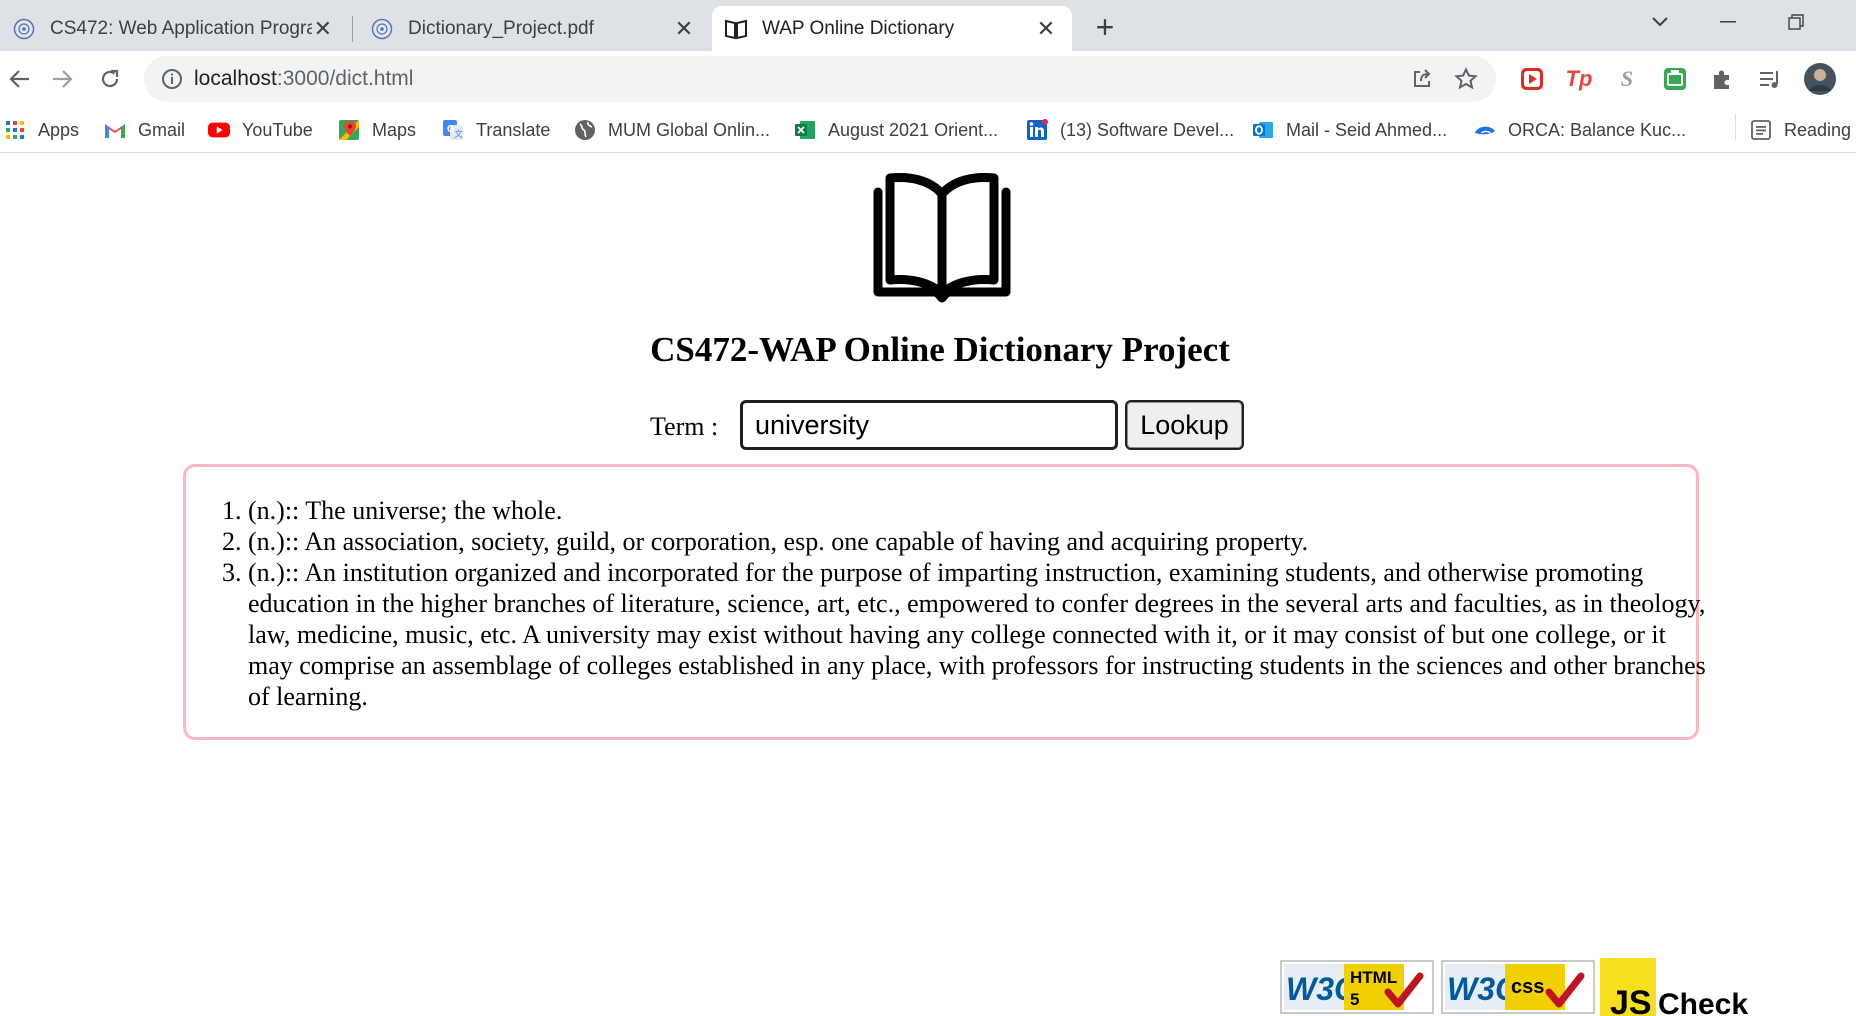 The image size is (1856, 1016). Describe the element at coordinates (1678, 987) in the screenshot. I see `jscheck-badge: JS Check` at that location.